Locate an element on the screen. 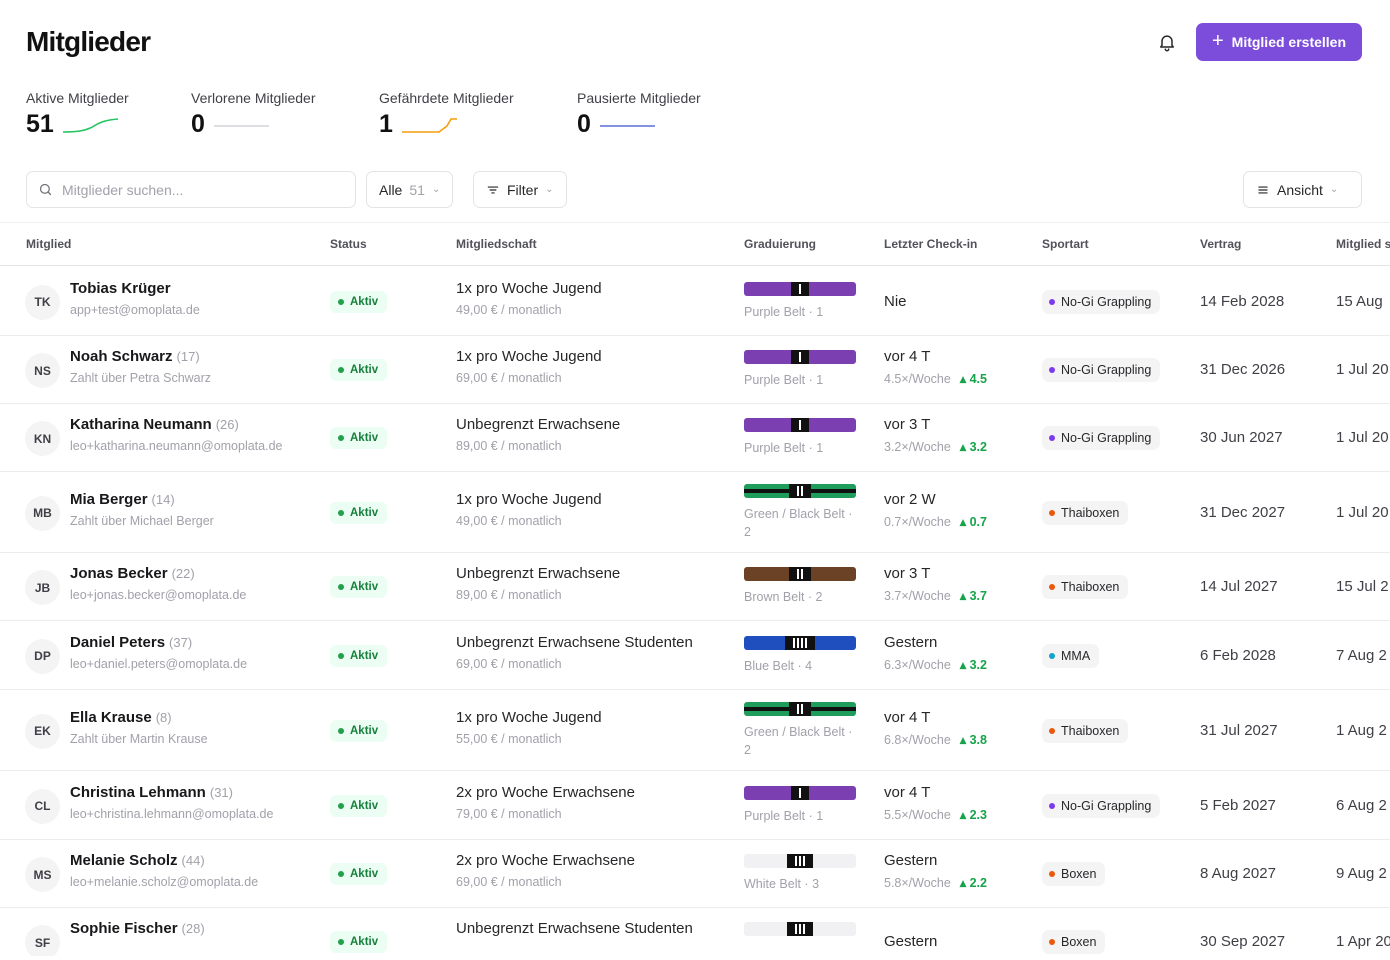  member-name: Mia Berger is located at coordinates (109, 499).